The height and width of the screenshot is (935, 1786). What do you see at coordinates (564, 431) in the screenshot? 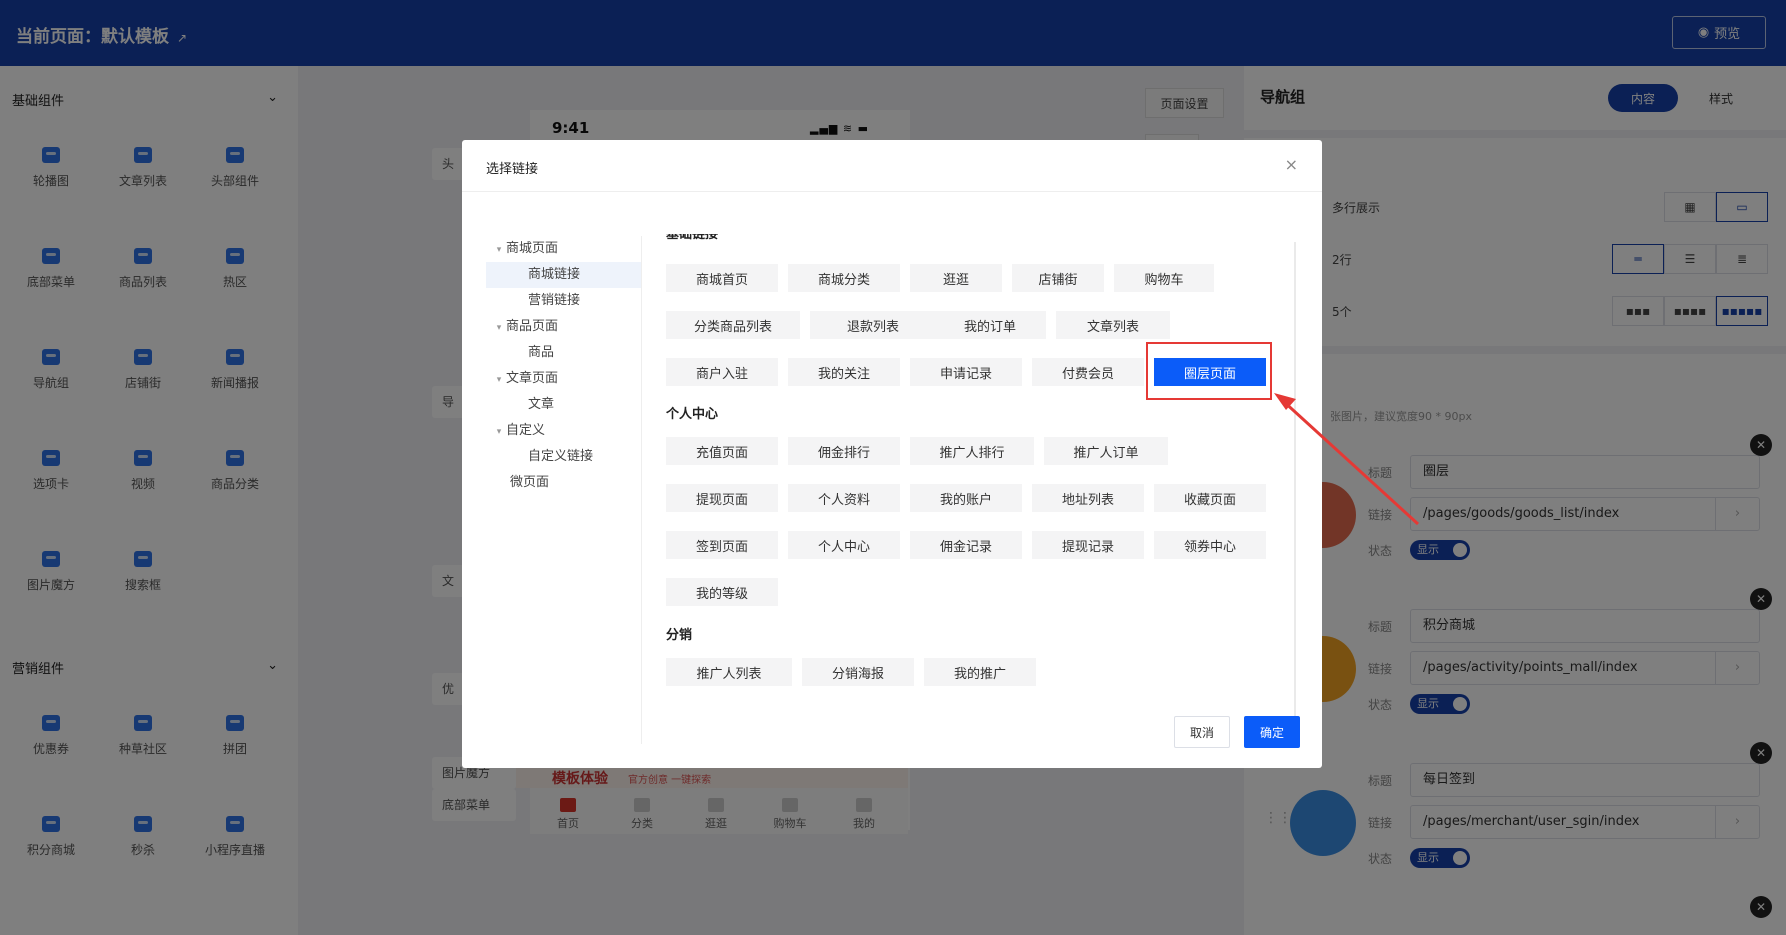
I see `tree-node-custom: ▾ 自定义` at bounding box center [564, 431].